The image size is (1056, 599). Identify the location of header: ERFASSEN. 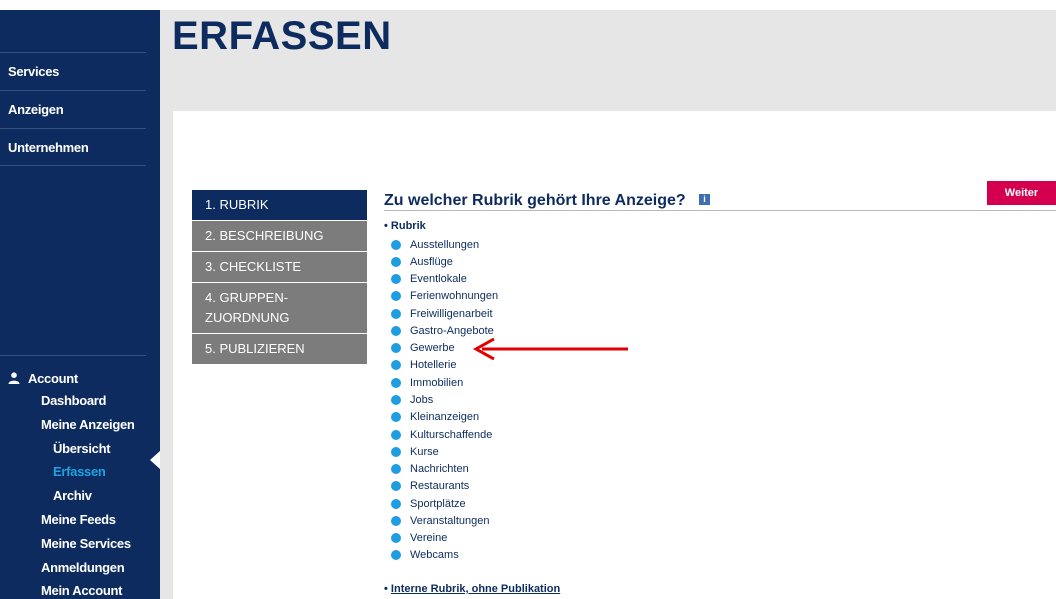
(608, 60).